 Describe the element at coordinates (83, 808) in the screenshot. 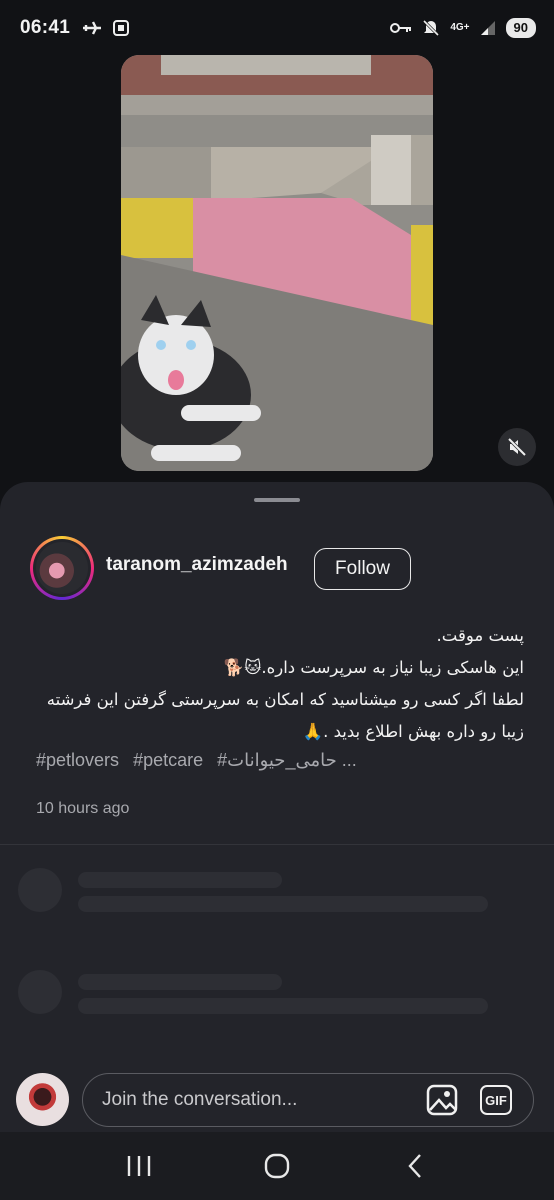

I see `post-timestamp: 10 hours ago` at that location.